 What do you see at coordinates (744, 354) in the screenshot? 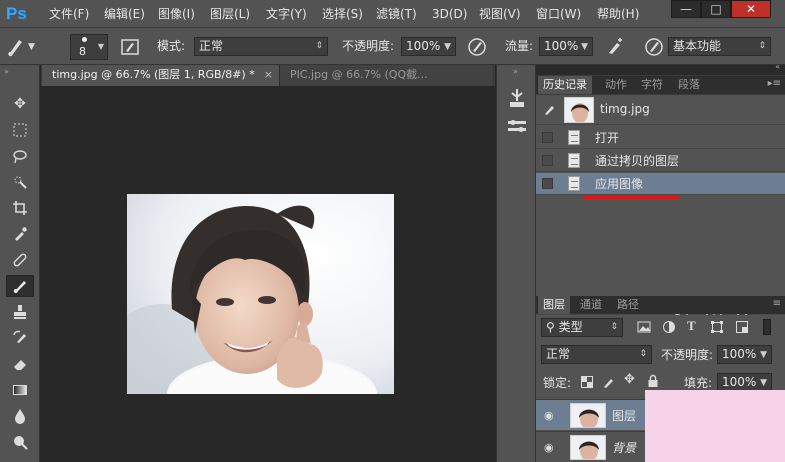
I see `layer-opacity-input: 100% ▼` at bounding box center [744, 354].